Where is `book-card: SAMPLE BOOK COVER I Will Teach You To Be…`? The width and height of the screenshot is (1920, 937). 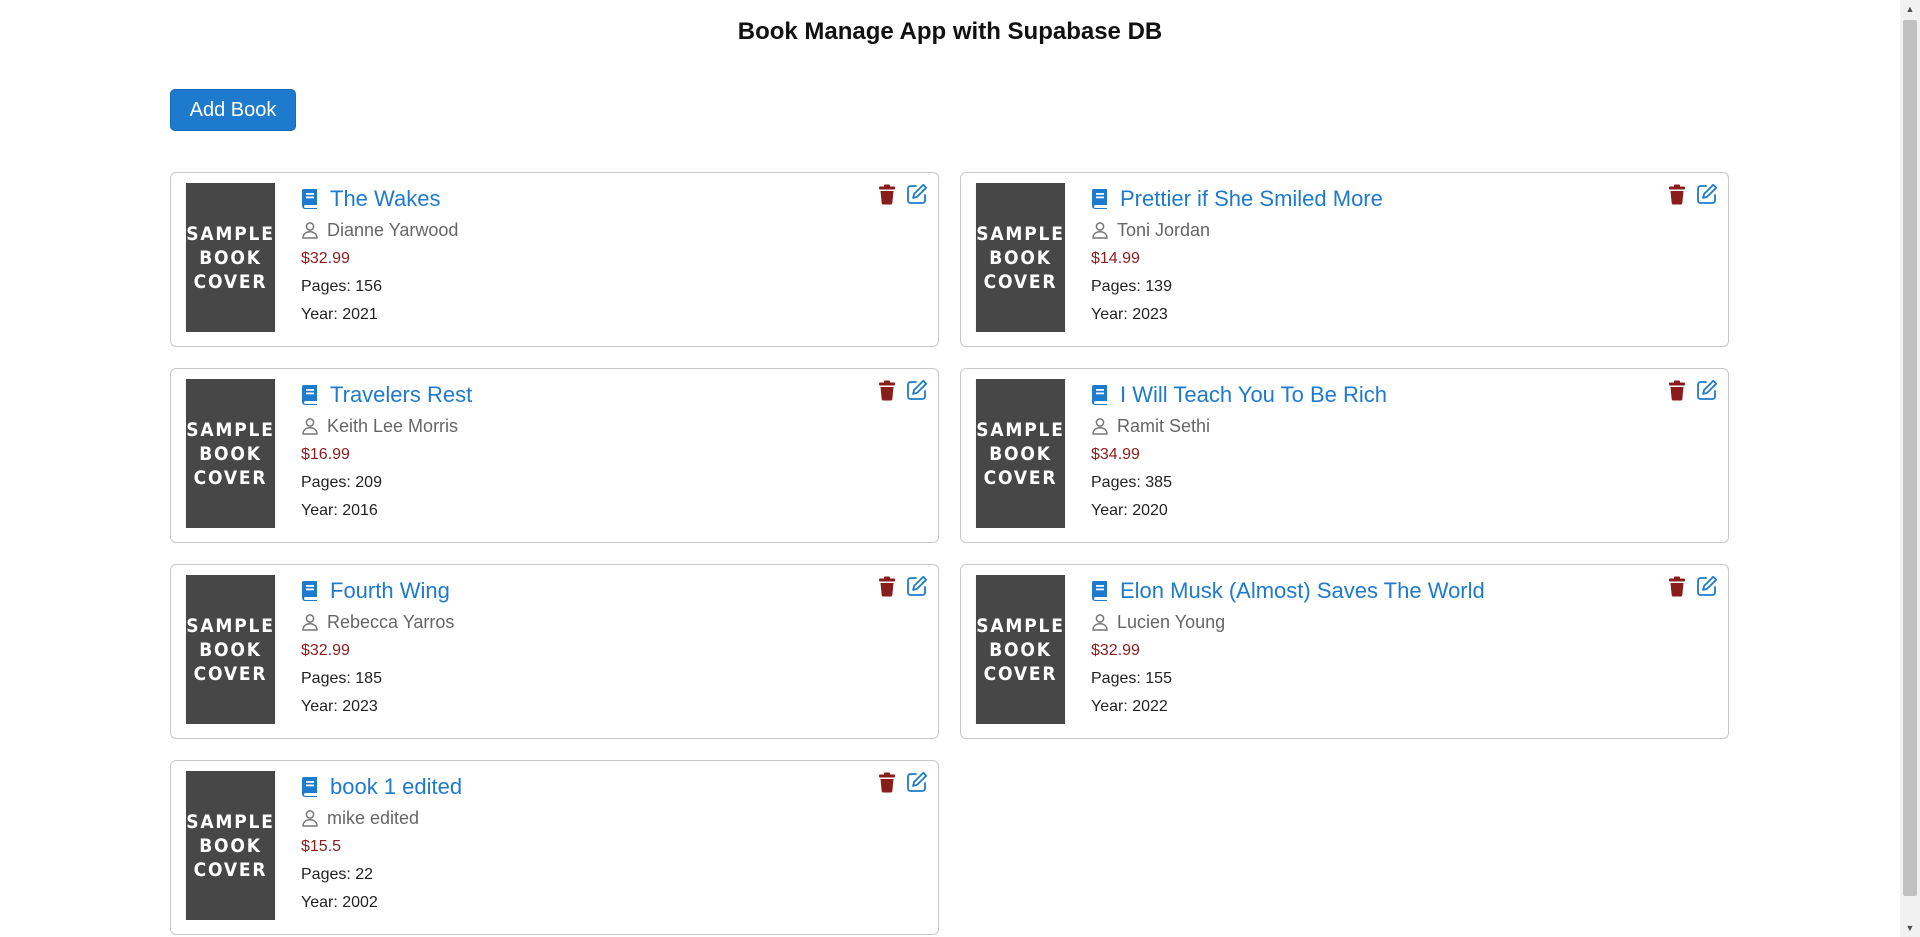 book-card: SAMPLE BOOK COVER I Will Teach You To Be… is located at coordinates (1344, 455).